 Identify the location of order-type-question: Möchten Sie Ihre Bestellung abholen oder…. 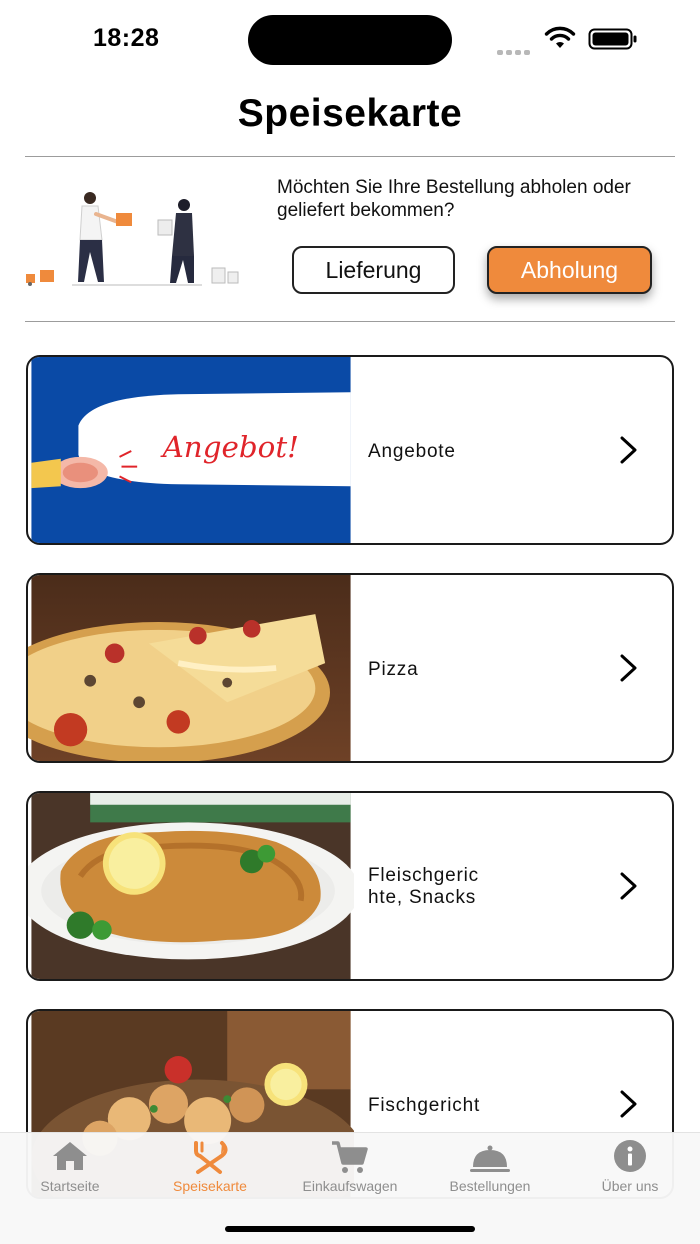
(454, 199).